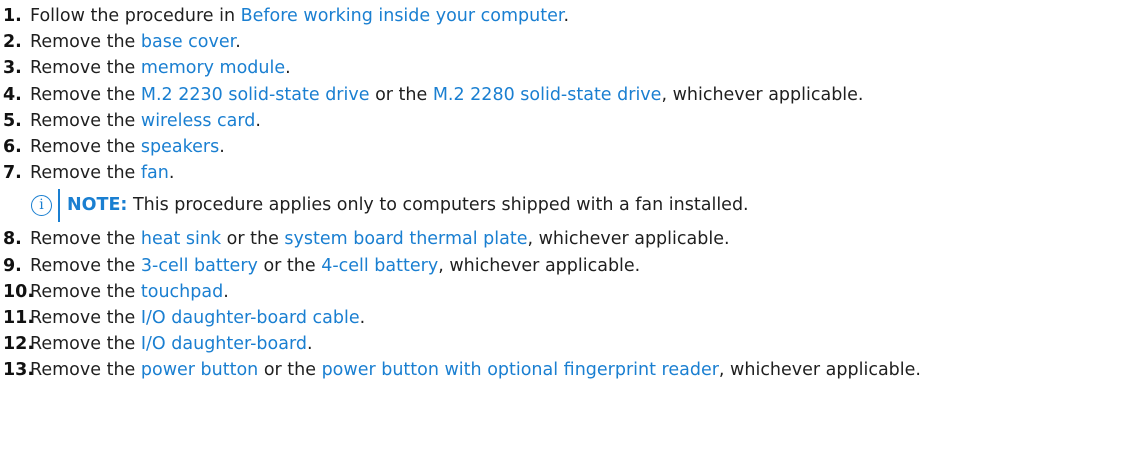 The image size is (1143, 475). I want to click on step-item: 7. Remove the fan., so click(571, 173).